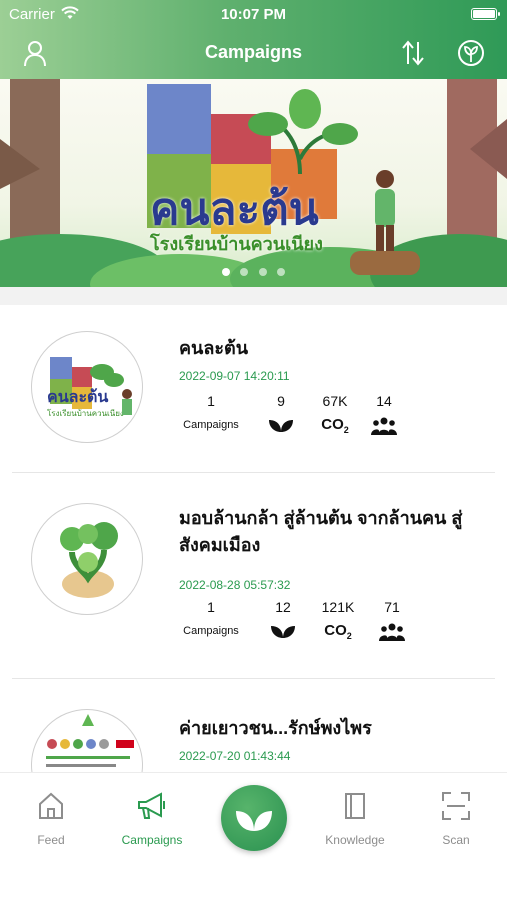  I want to click on tab-label: Campaigns, so click(152, 840).